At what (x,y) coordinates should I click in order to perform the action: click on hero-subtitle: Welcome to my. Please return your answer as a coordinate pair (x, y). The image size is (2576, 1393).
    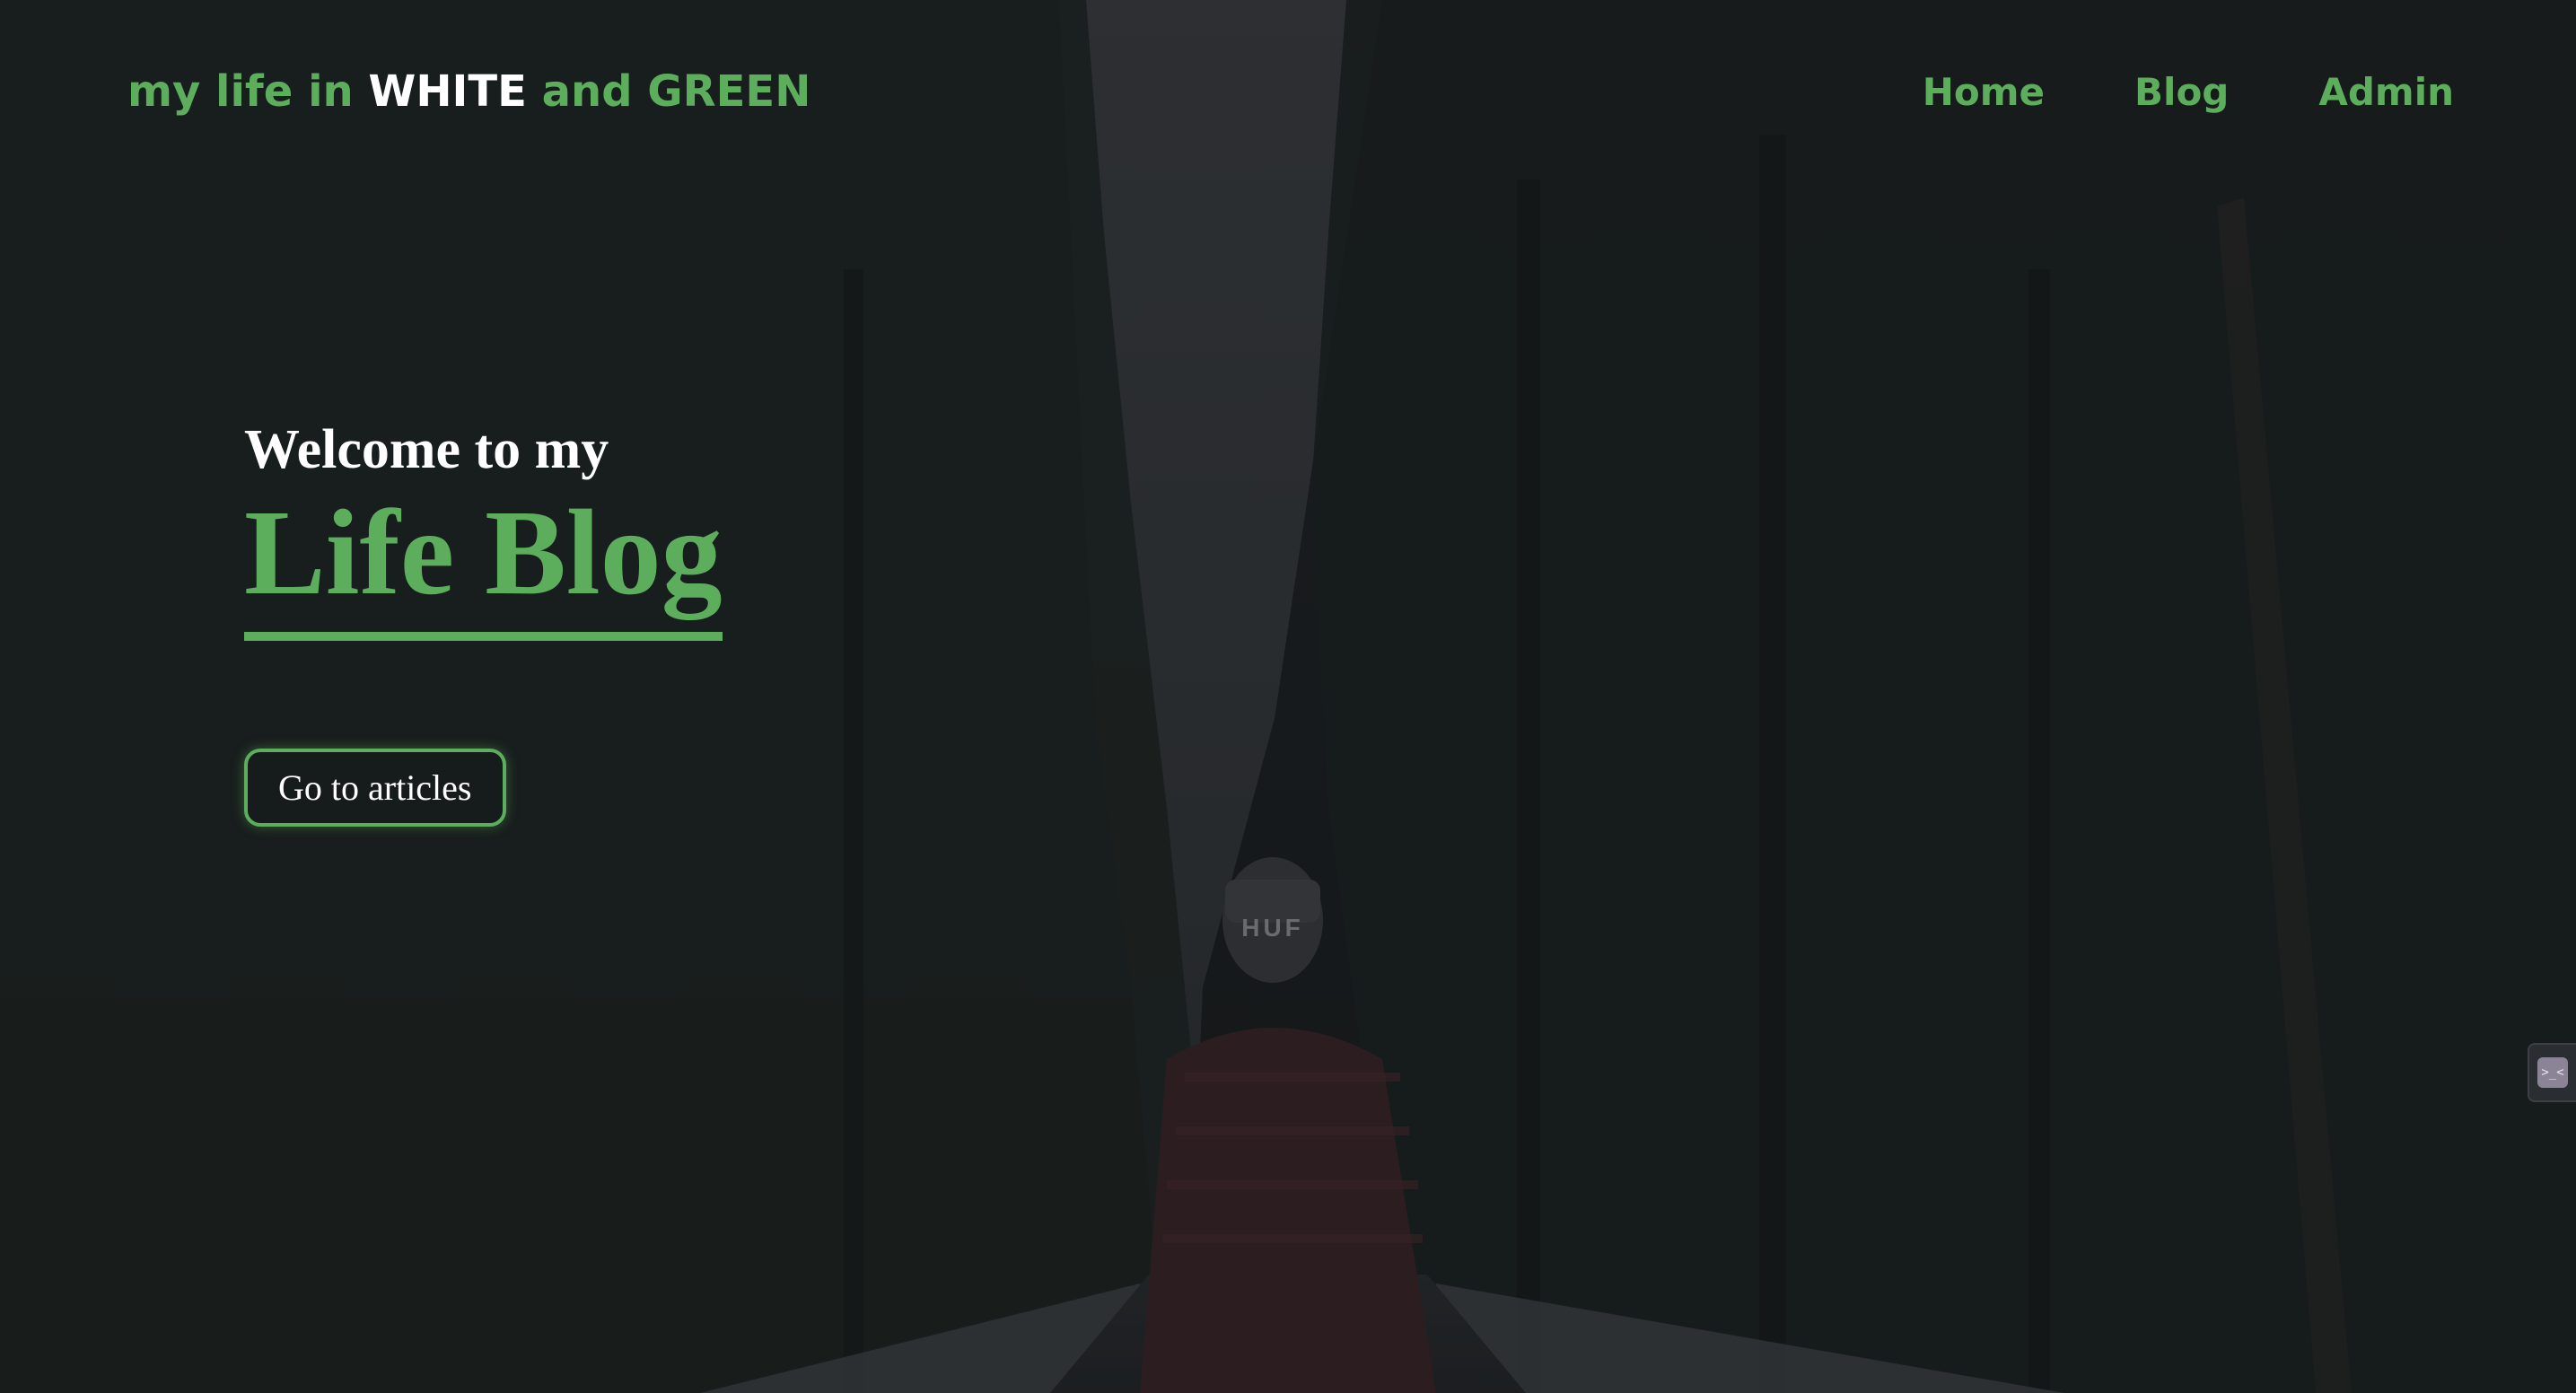
    Looking at the image, I should click on (426, 450).